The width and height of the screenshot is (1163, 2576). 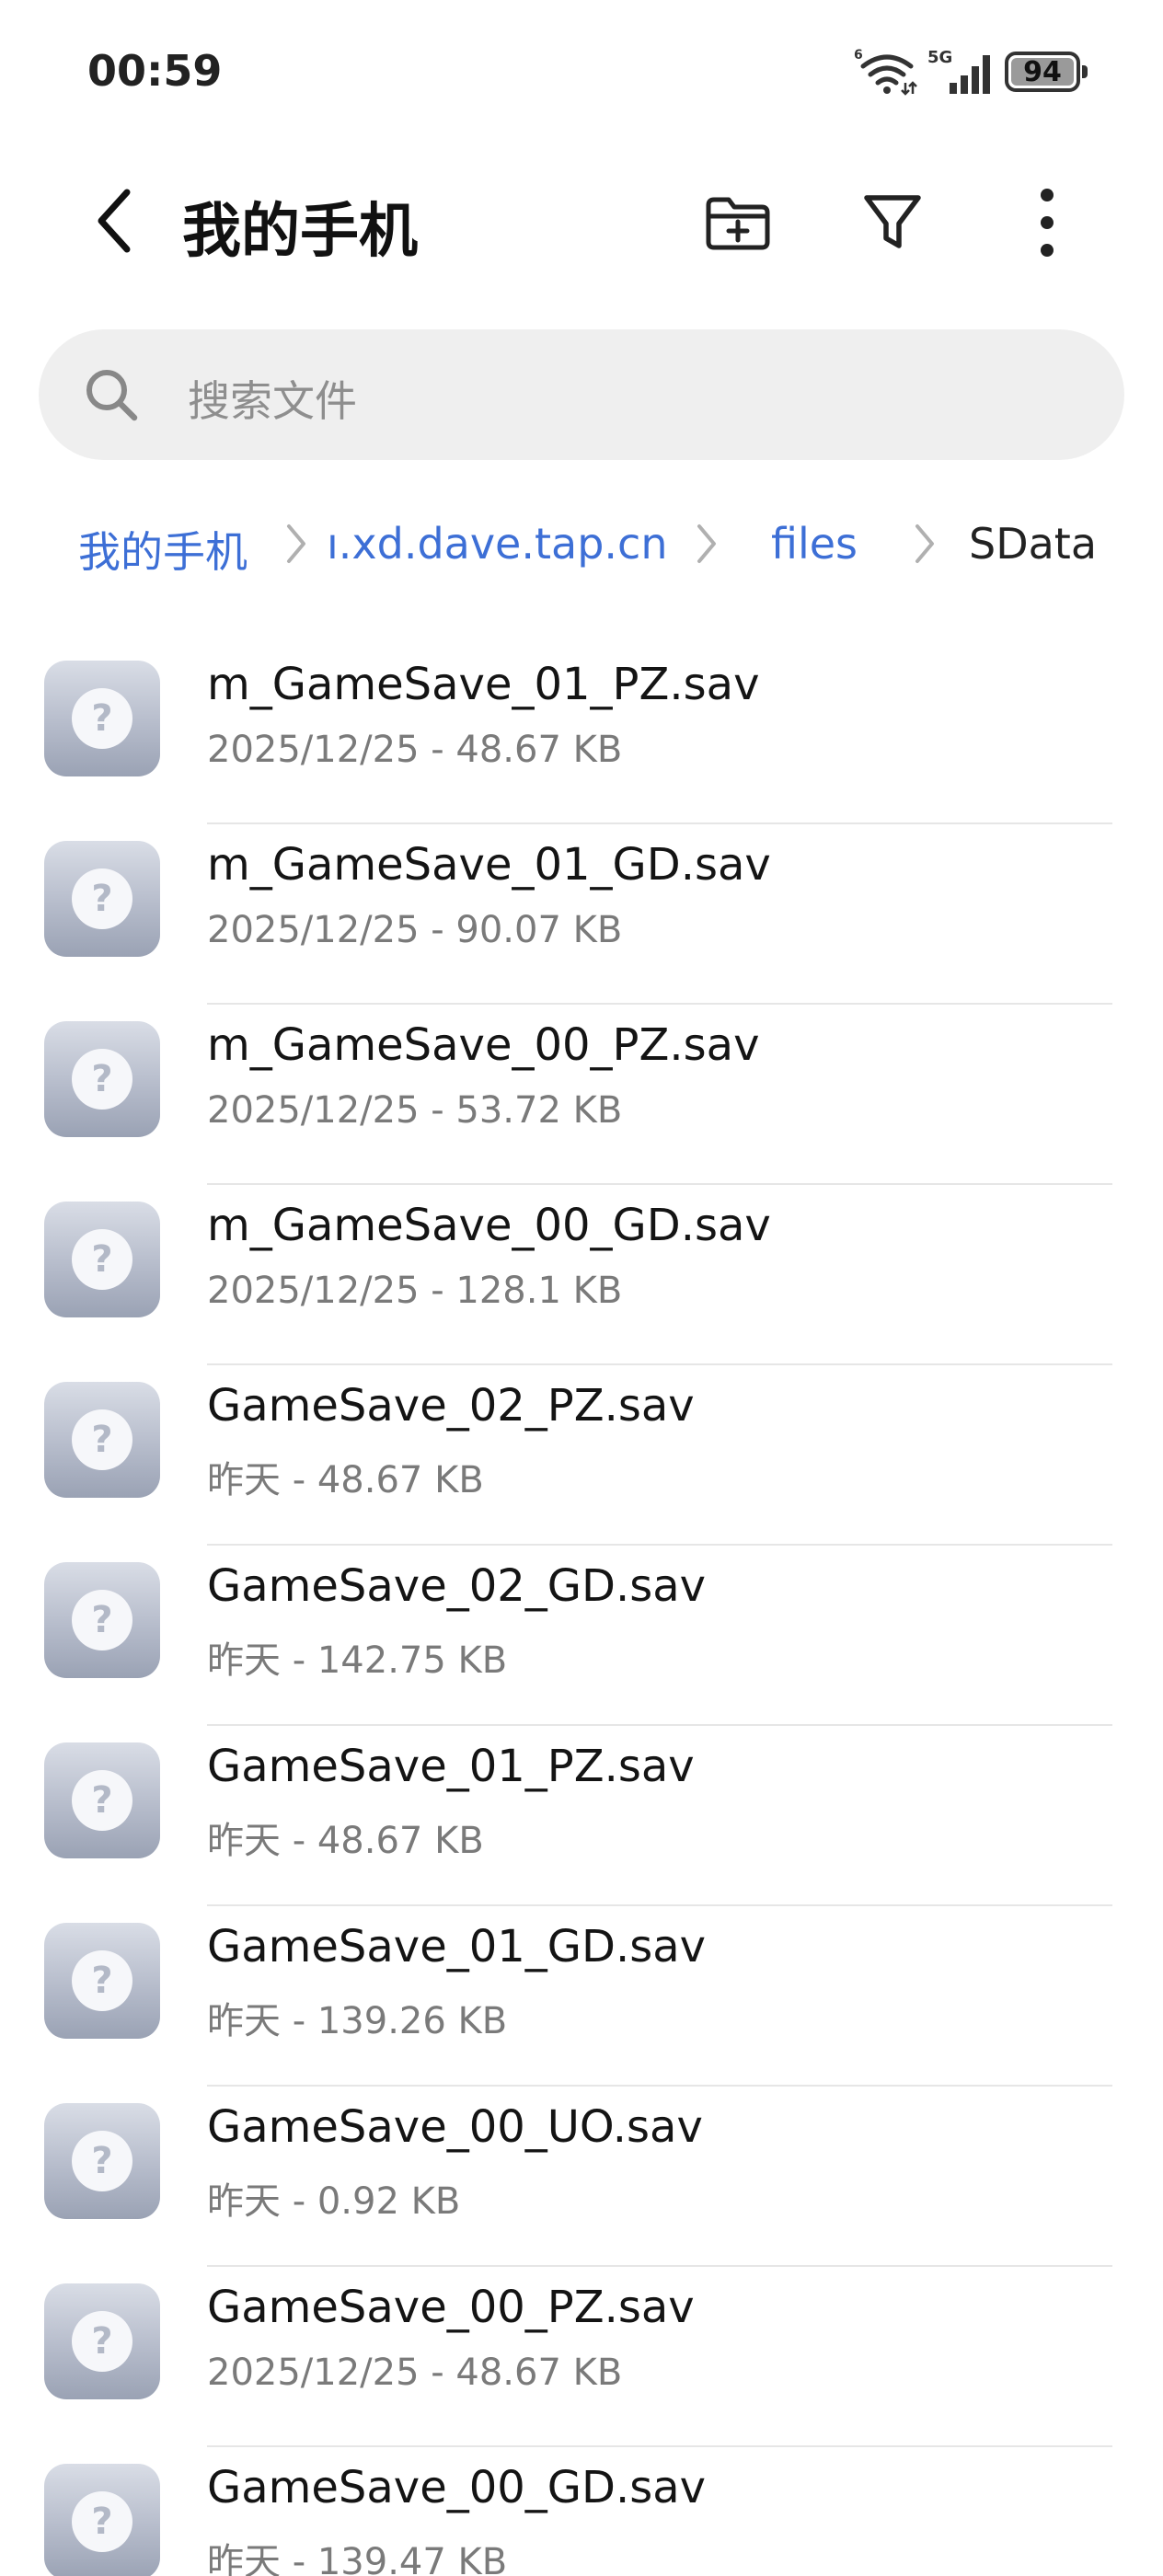 I want to click on new-folder-icon, so click(x=738, y=223).